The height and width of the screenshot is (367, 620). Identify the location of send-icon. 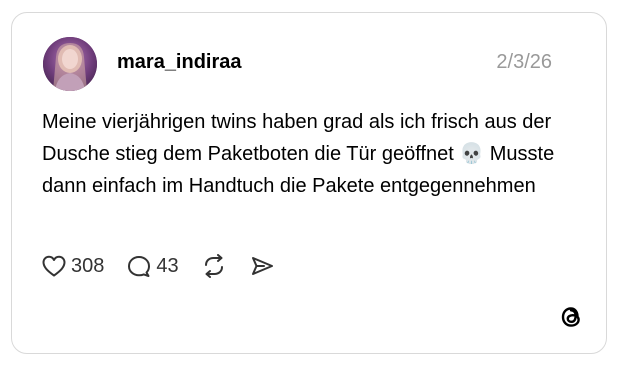
(262, 266).